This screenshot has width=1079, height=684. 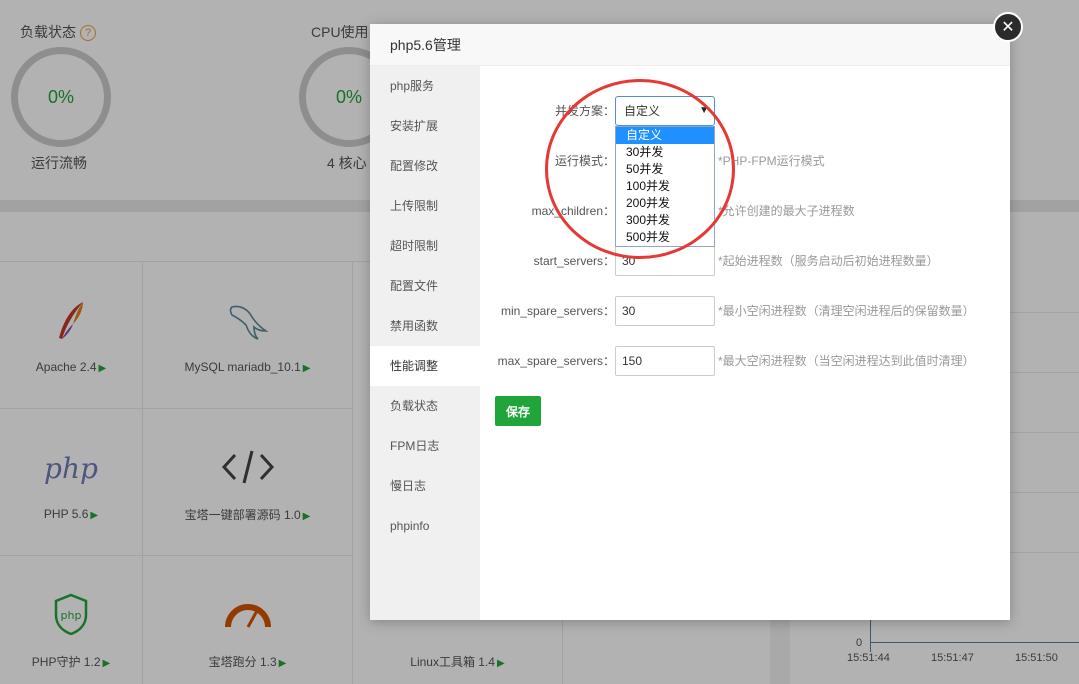 What do you see at coordinates (846, 311) in the screenshot?
I see `min-spare-servers-hint: *最小空闲进程数（清理空闲进程后的保留数量）` at bounding box center [846, 311].